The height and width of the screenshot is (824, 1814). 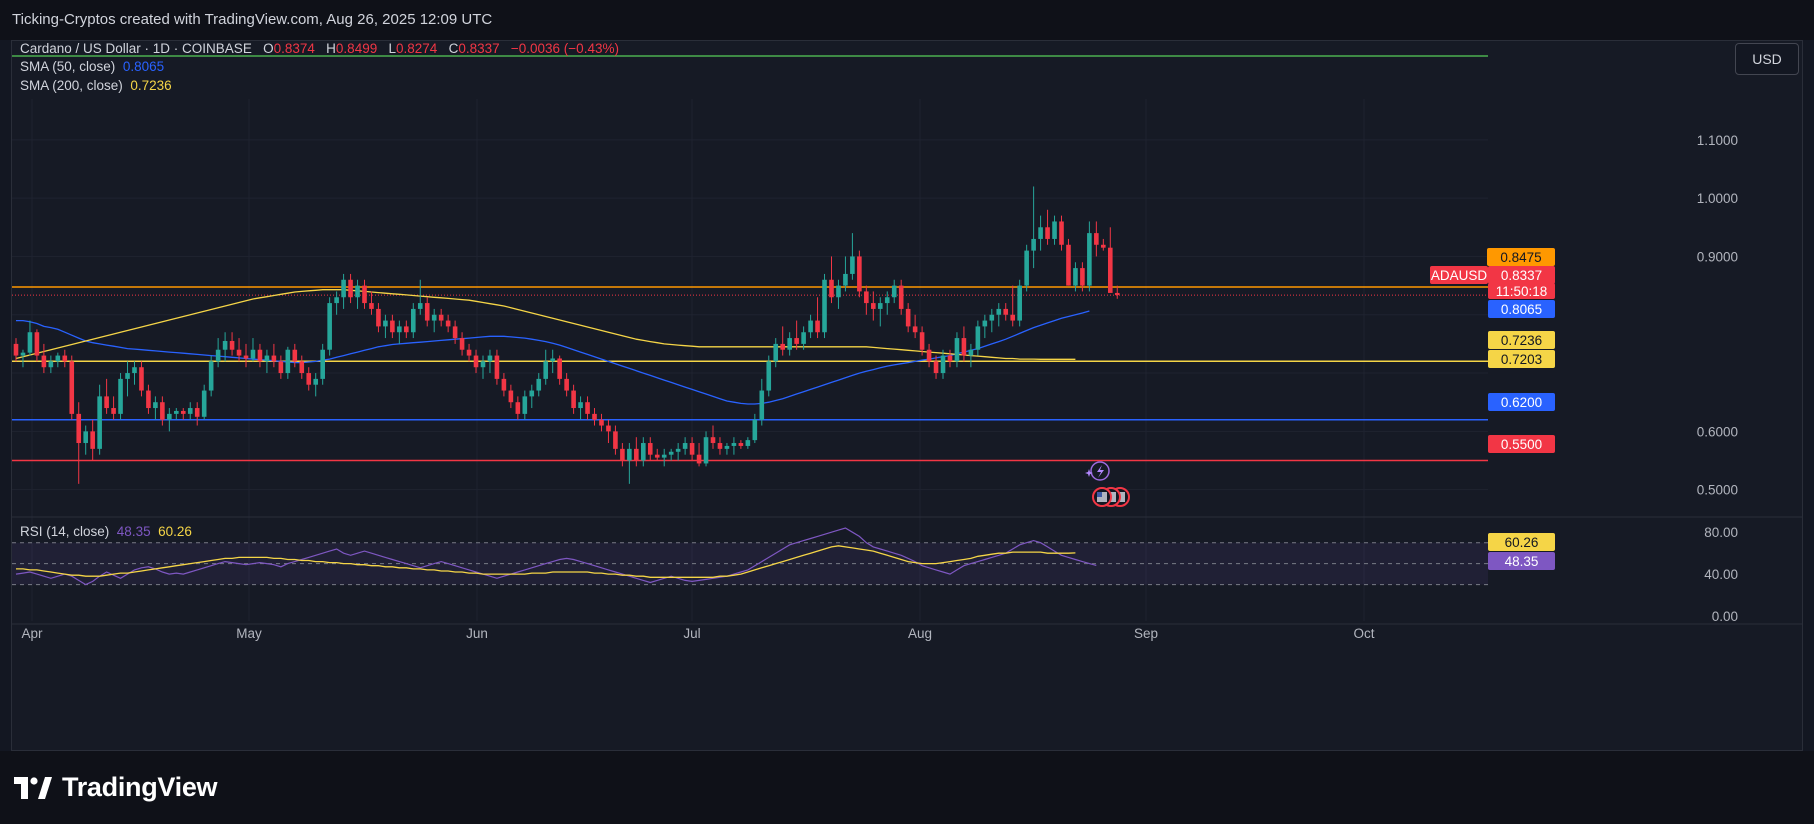 I want to click on rsi-axis-tick-label: 0.00, so click(x=1725, y=616).